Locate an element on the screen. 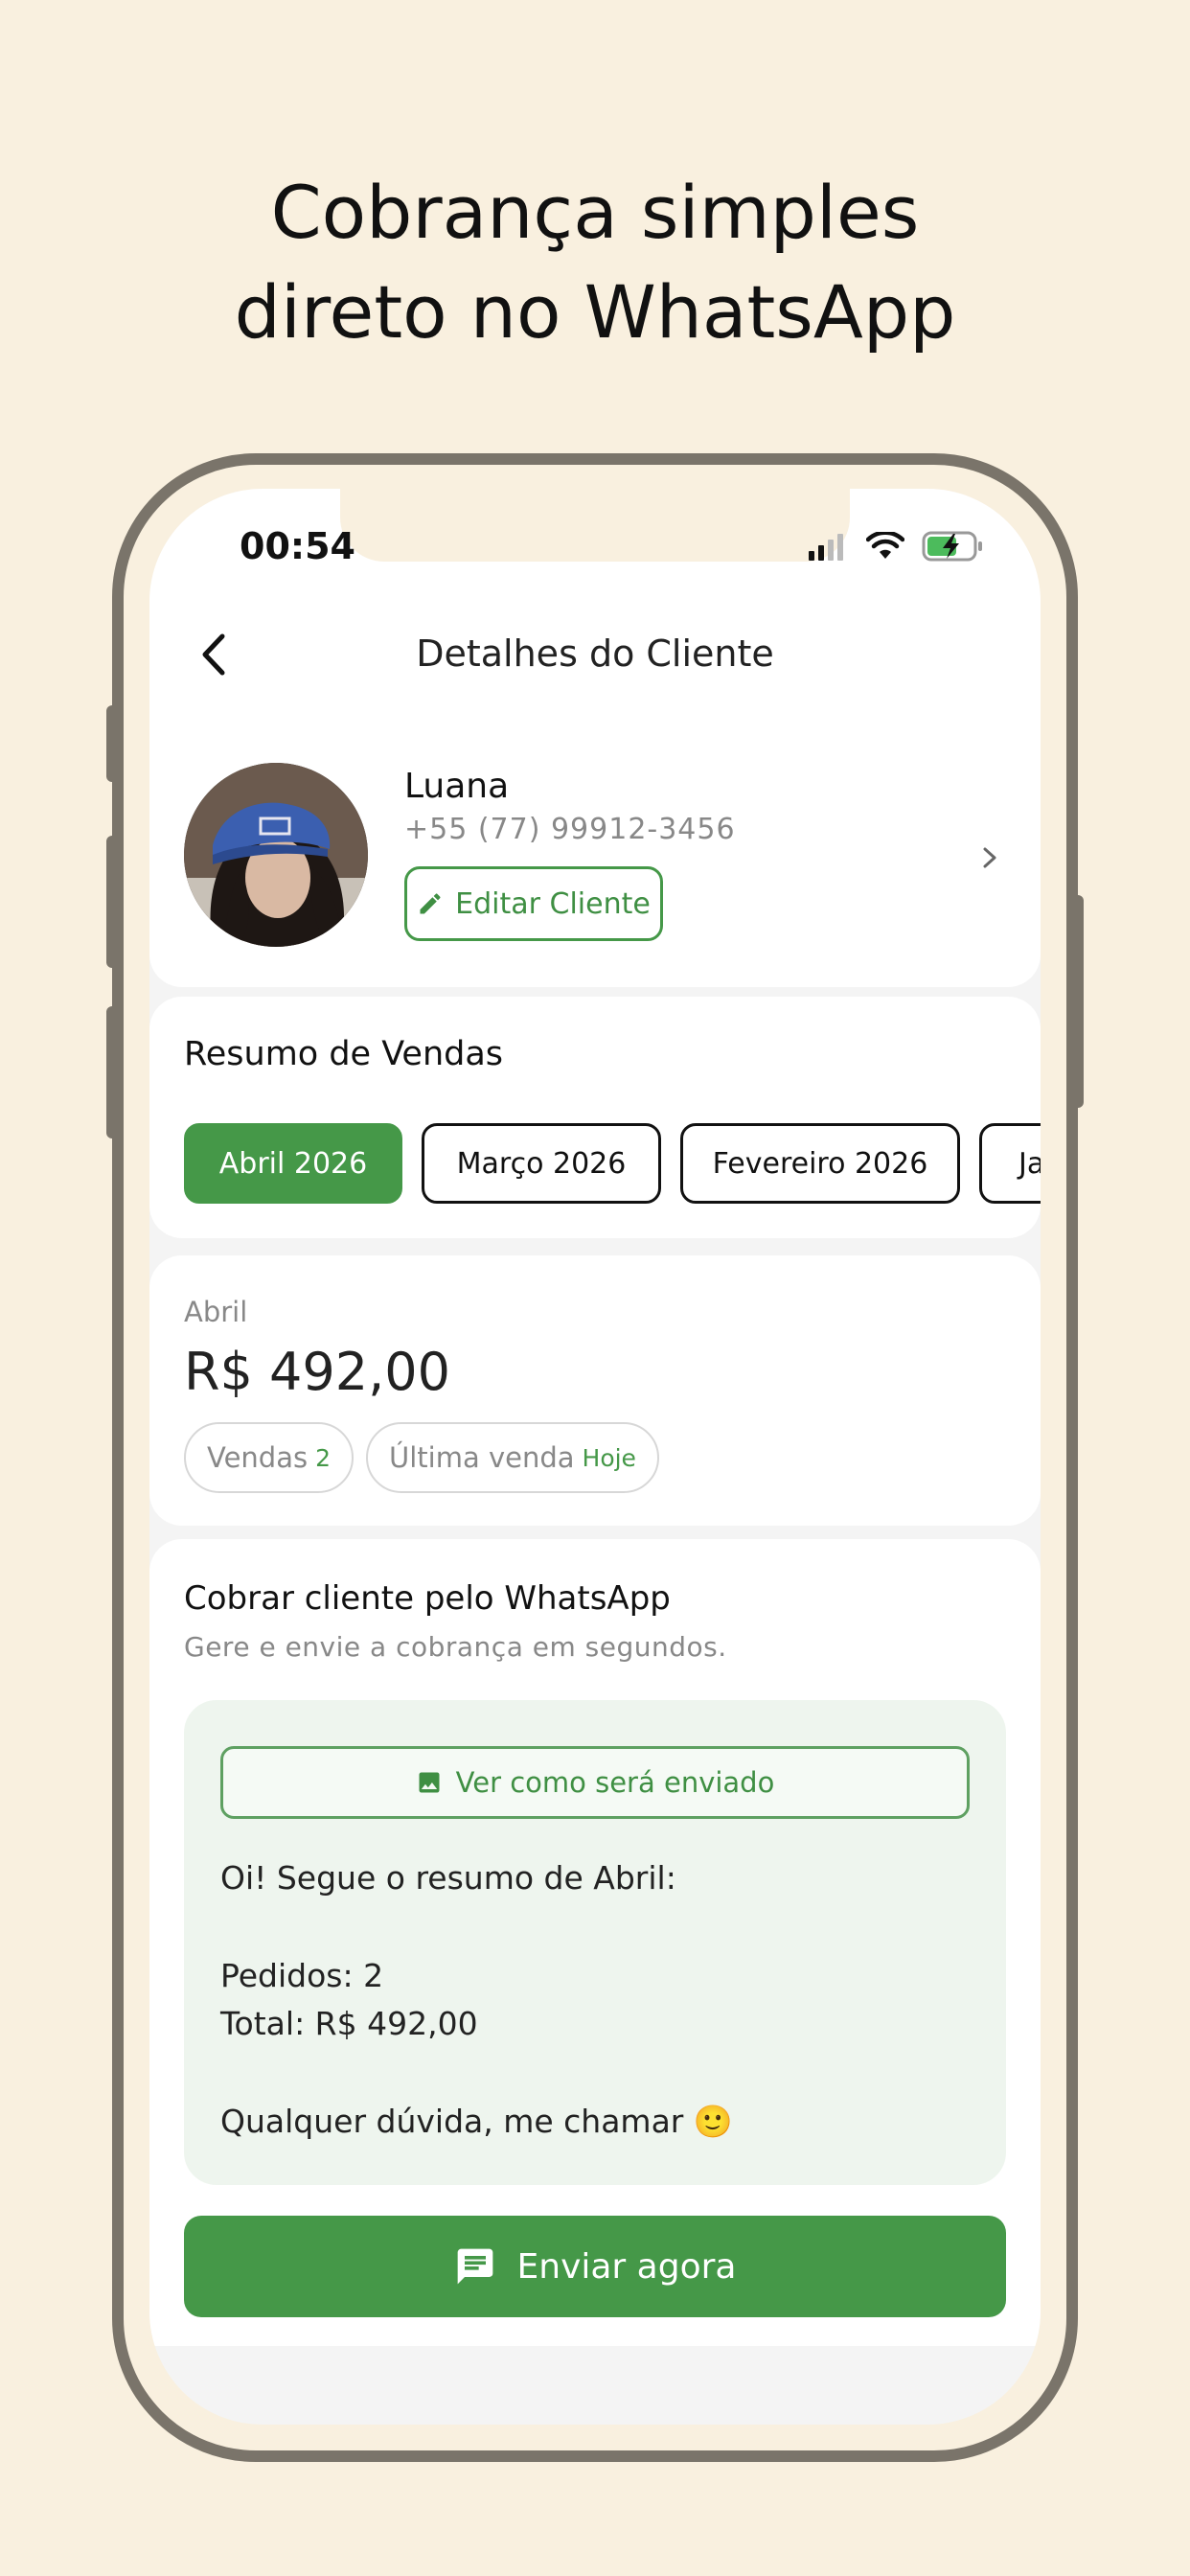 The image size is (1190, 2576). message-line: Total: R$ 492,00 is located at coordinates (349, 2023).